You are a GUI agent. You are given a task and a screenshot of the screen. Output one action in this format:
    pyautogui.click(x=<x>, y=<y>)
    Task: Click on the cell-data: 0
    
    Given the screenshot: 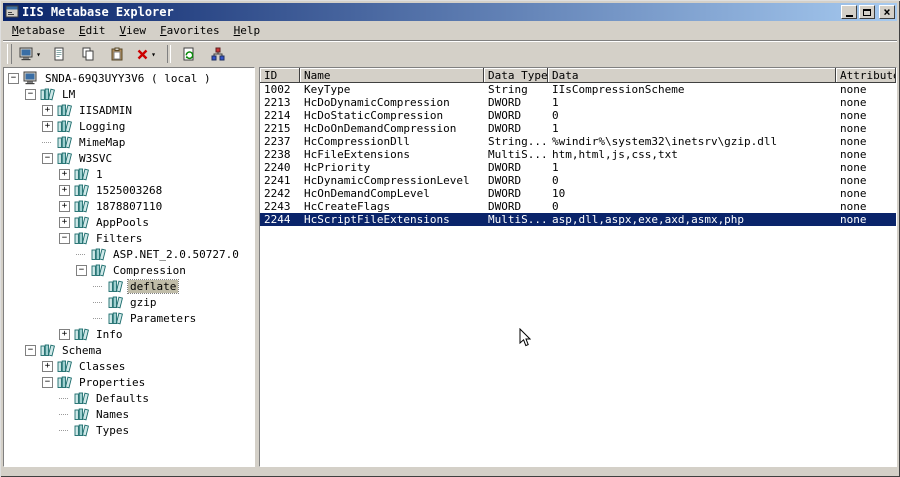 What is the action you would take?
    pyautogui.click(x=555, y=115)
    